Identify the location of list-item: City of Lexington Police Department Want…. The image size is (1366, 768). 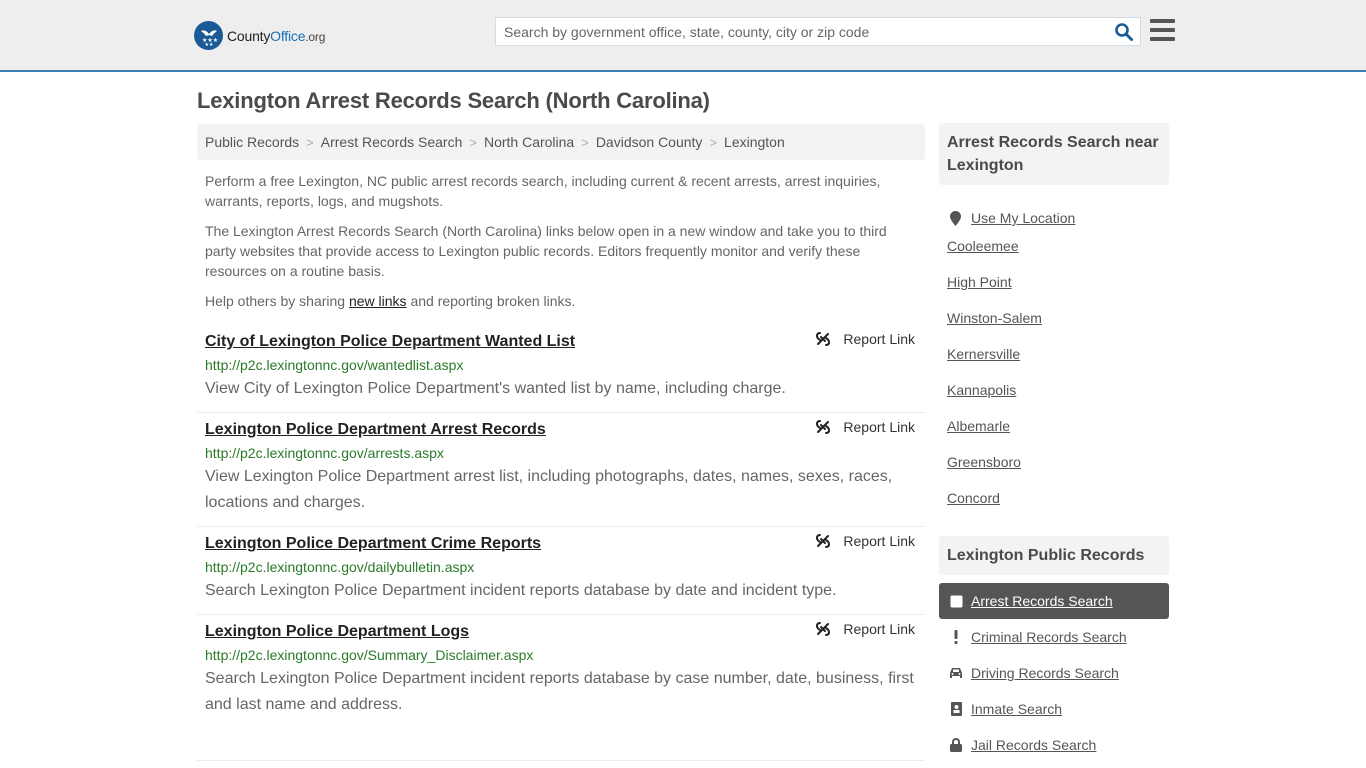
(561, 369).